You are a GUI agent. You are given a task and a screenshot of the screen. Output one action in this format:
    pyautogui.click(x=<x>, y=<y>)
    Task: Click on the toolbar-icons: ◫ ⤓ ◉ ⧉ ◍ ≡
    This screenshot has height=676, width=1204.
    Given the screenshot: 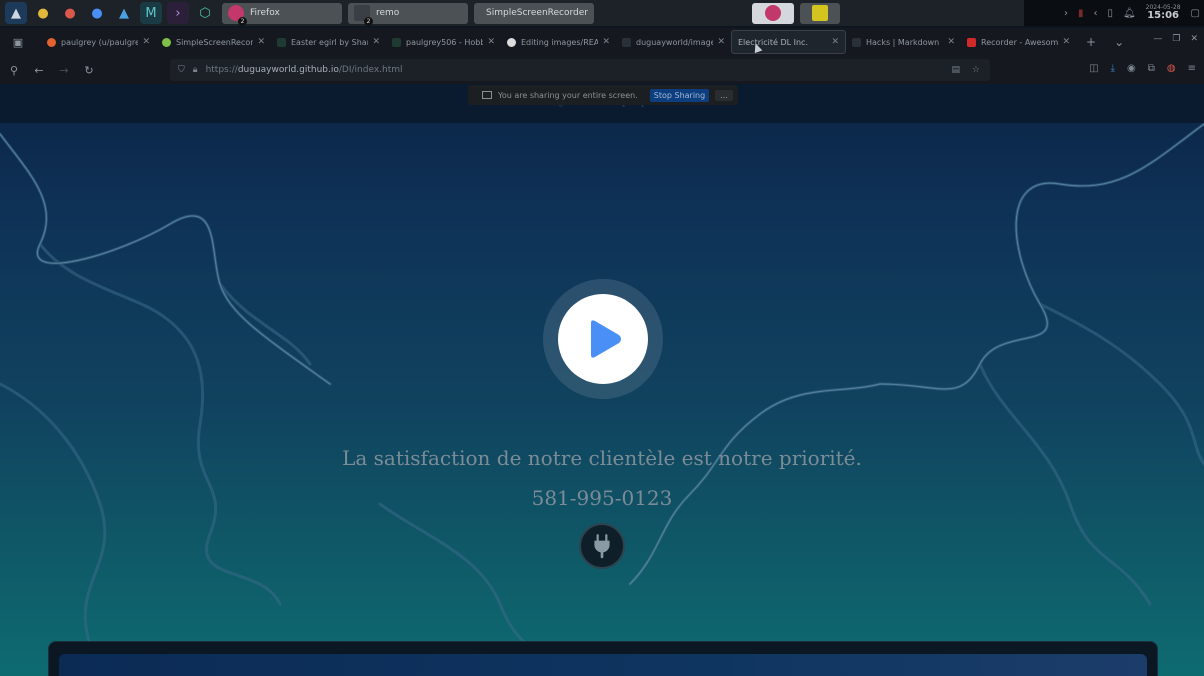 What is the action you would take?
    pyautogui.click(x=1142, y=68)
    